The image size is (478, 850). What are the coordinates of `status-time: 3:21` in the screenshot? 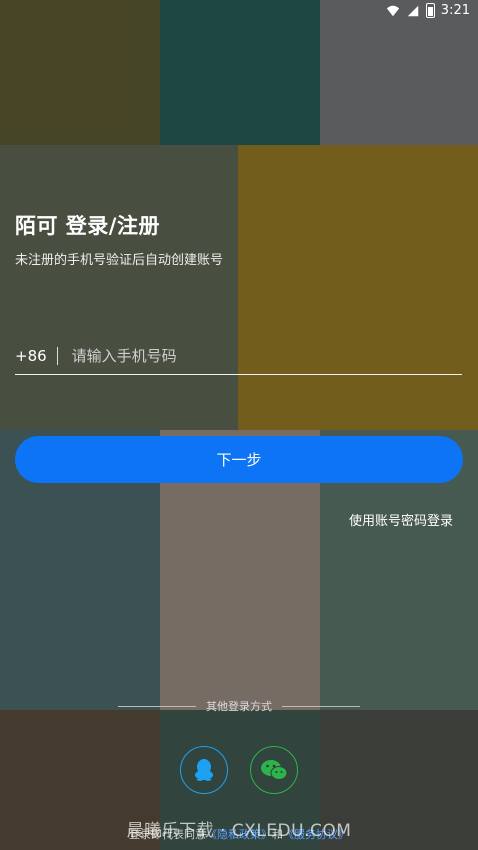 It's located at (455, 10).